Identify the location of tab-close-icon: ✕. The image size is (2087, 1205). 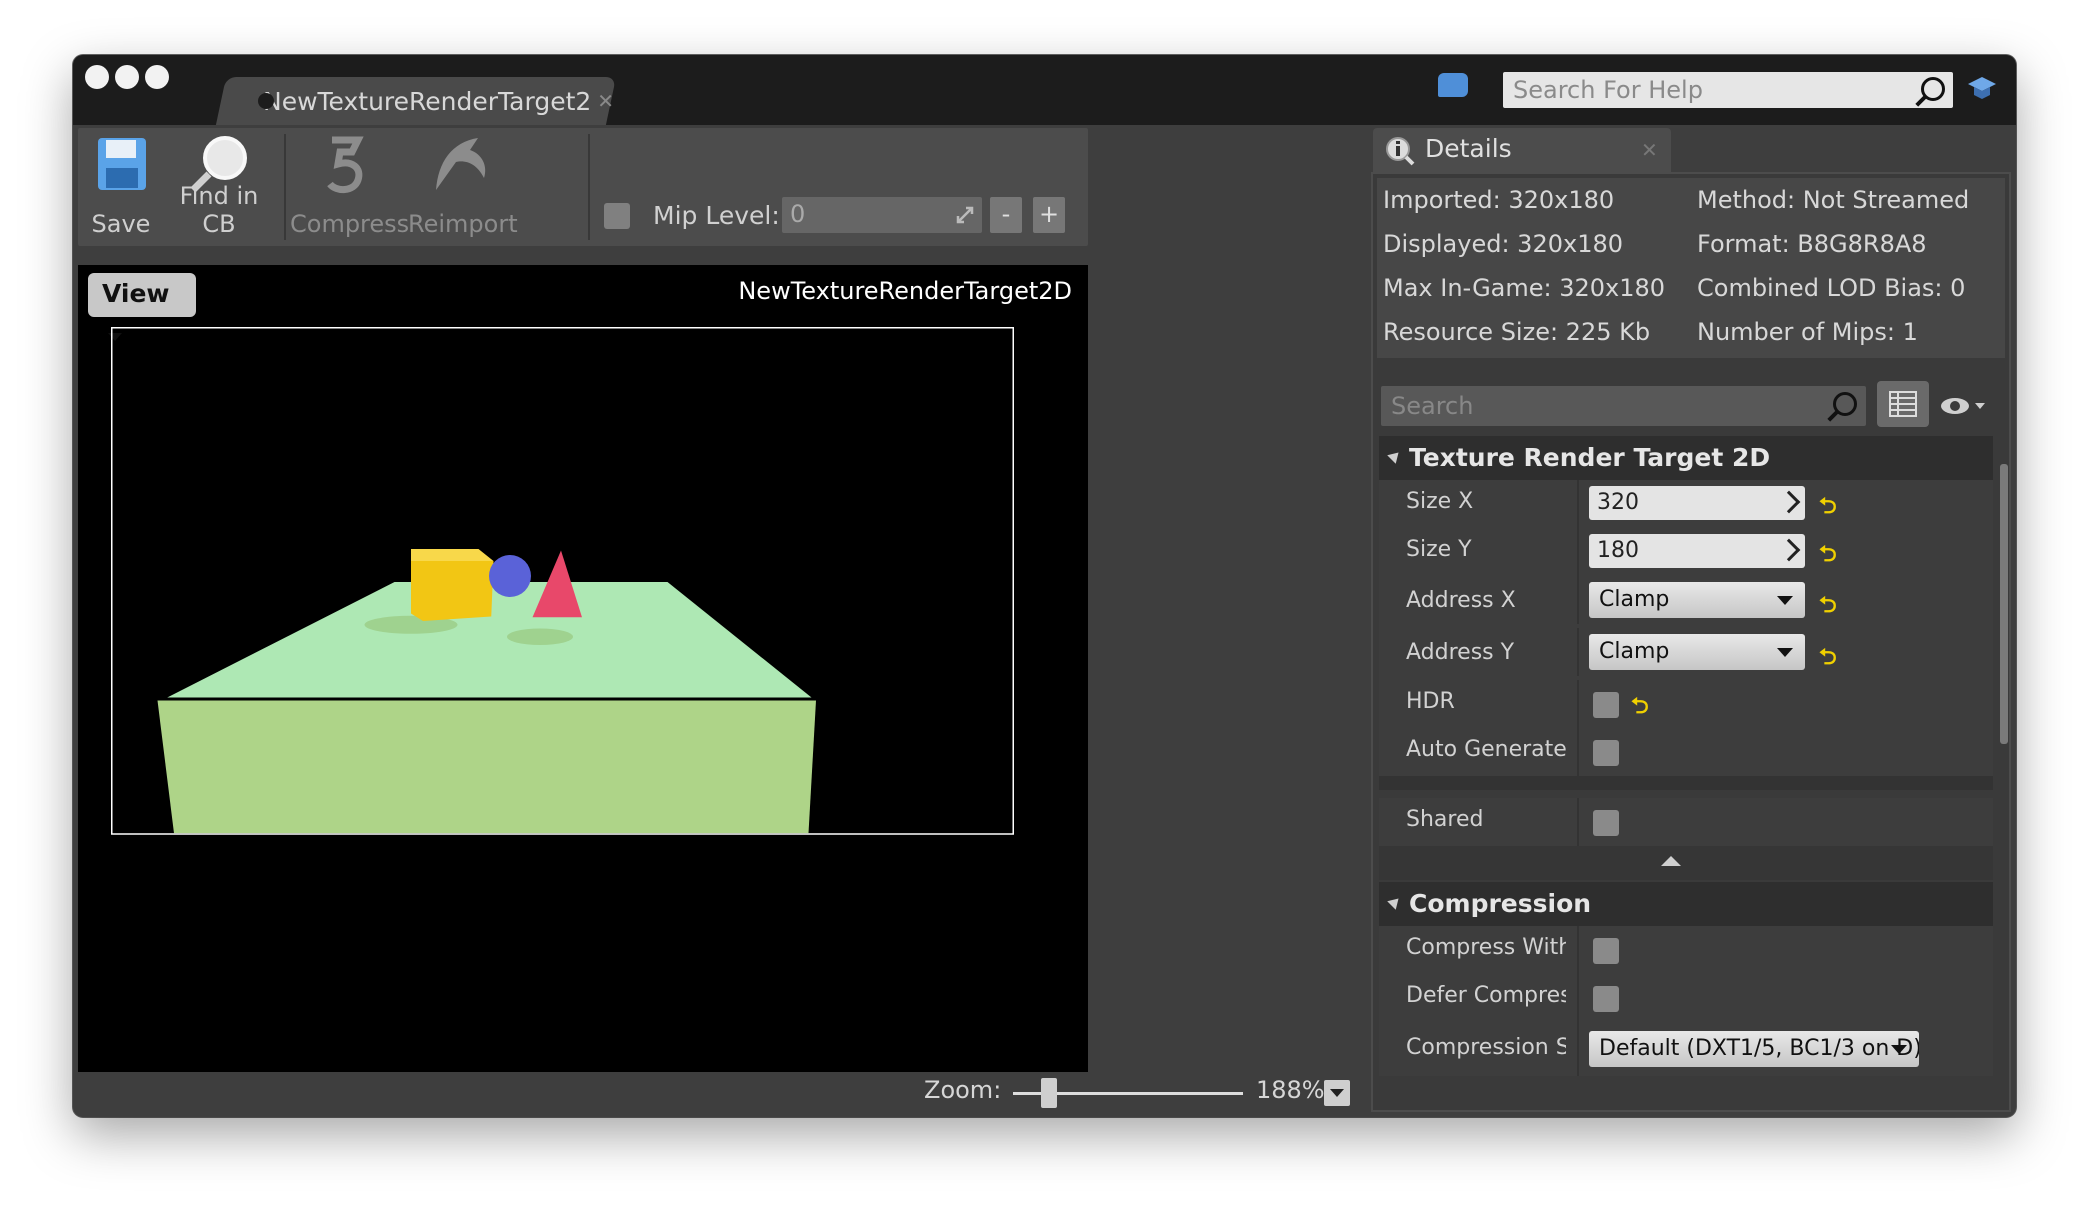
(605, 101).